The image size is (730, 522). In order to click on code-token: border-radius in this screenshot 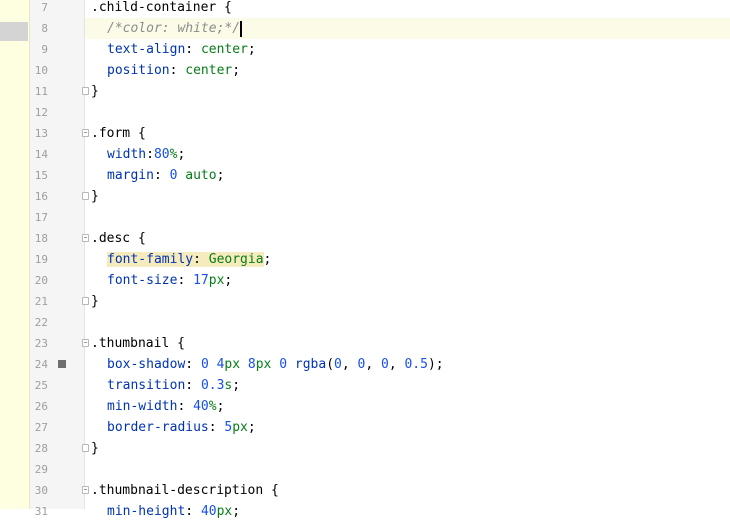, I will do `click(158, 427)`.